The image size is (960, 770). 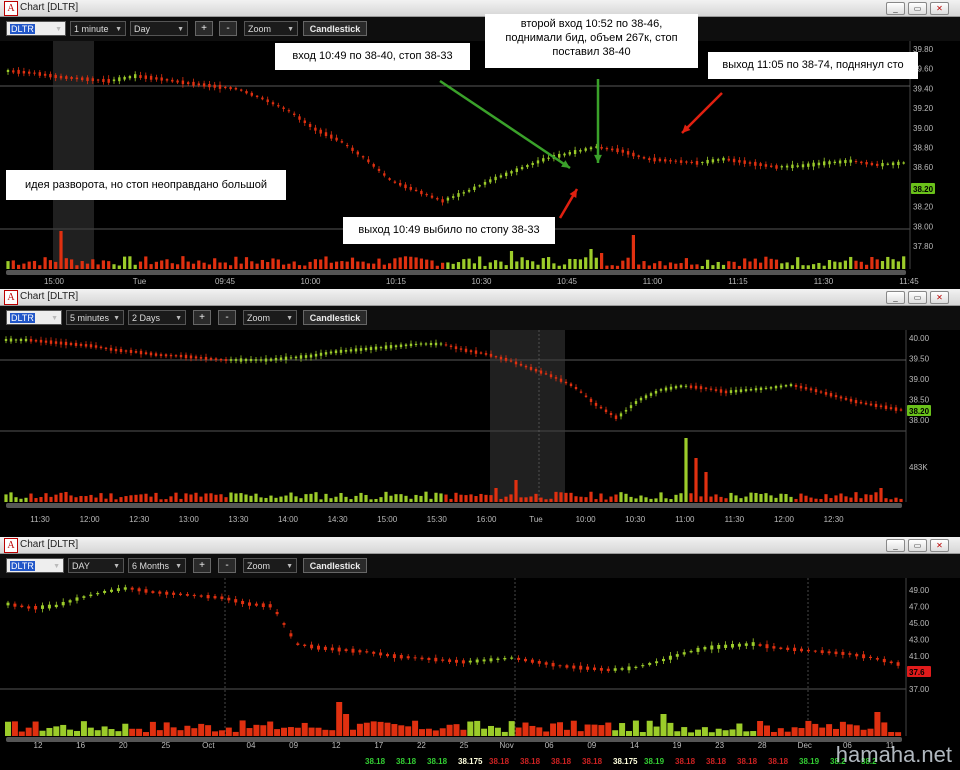 What do you see at coordinates (159, 28) in the screenshot?
I see `range-select: Day ▼` at bounding box center [159, 28].